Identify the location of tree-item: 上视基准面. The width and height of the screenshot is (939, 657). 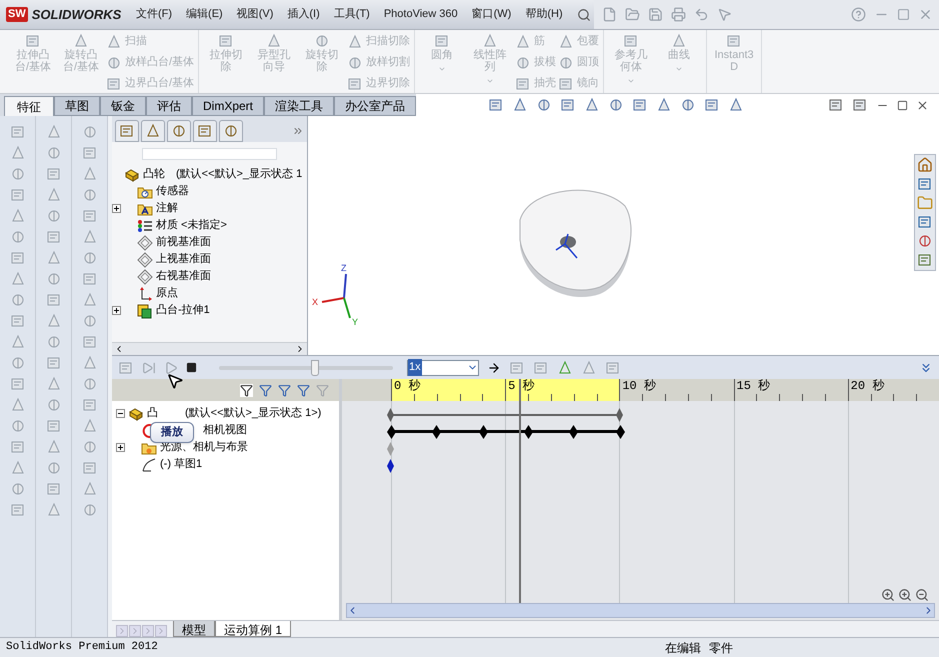
(183, 259).